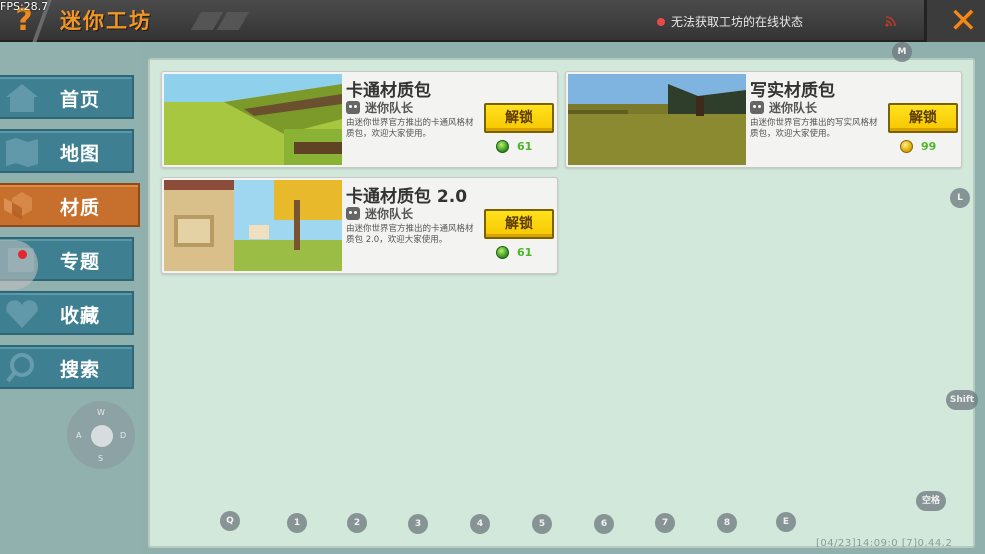  Describe the element at coordinates (792, 91) in the screenshot. I see `card-title: 写实材质包` at that location.